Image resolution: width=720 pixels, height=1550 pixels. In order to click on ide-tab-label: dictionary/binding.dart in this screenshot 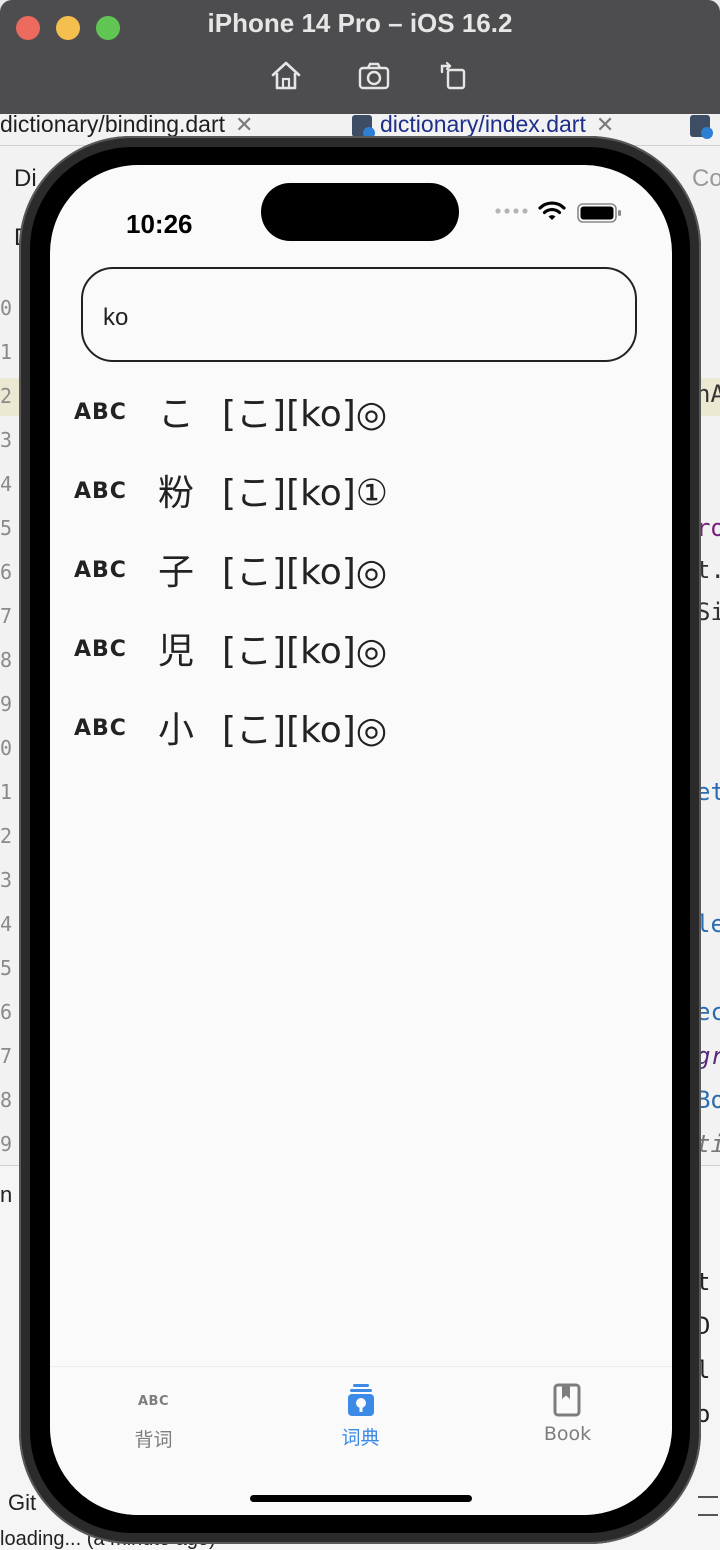, I will do `click(113, 124)`.